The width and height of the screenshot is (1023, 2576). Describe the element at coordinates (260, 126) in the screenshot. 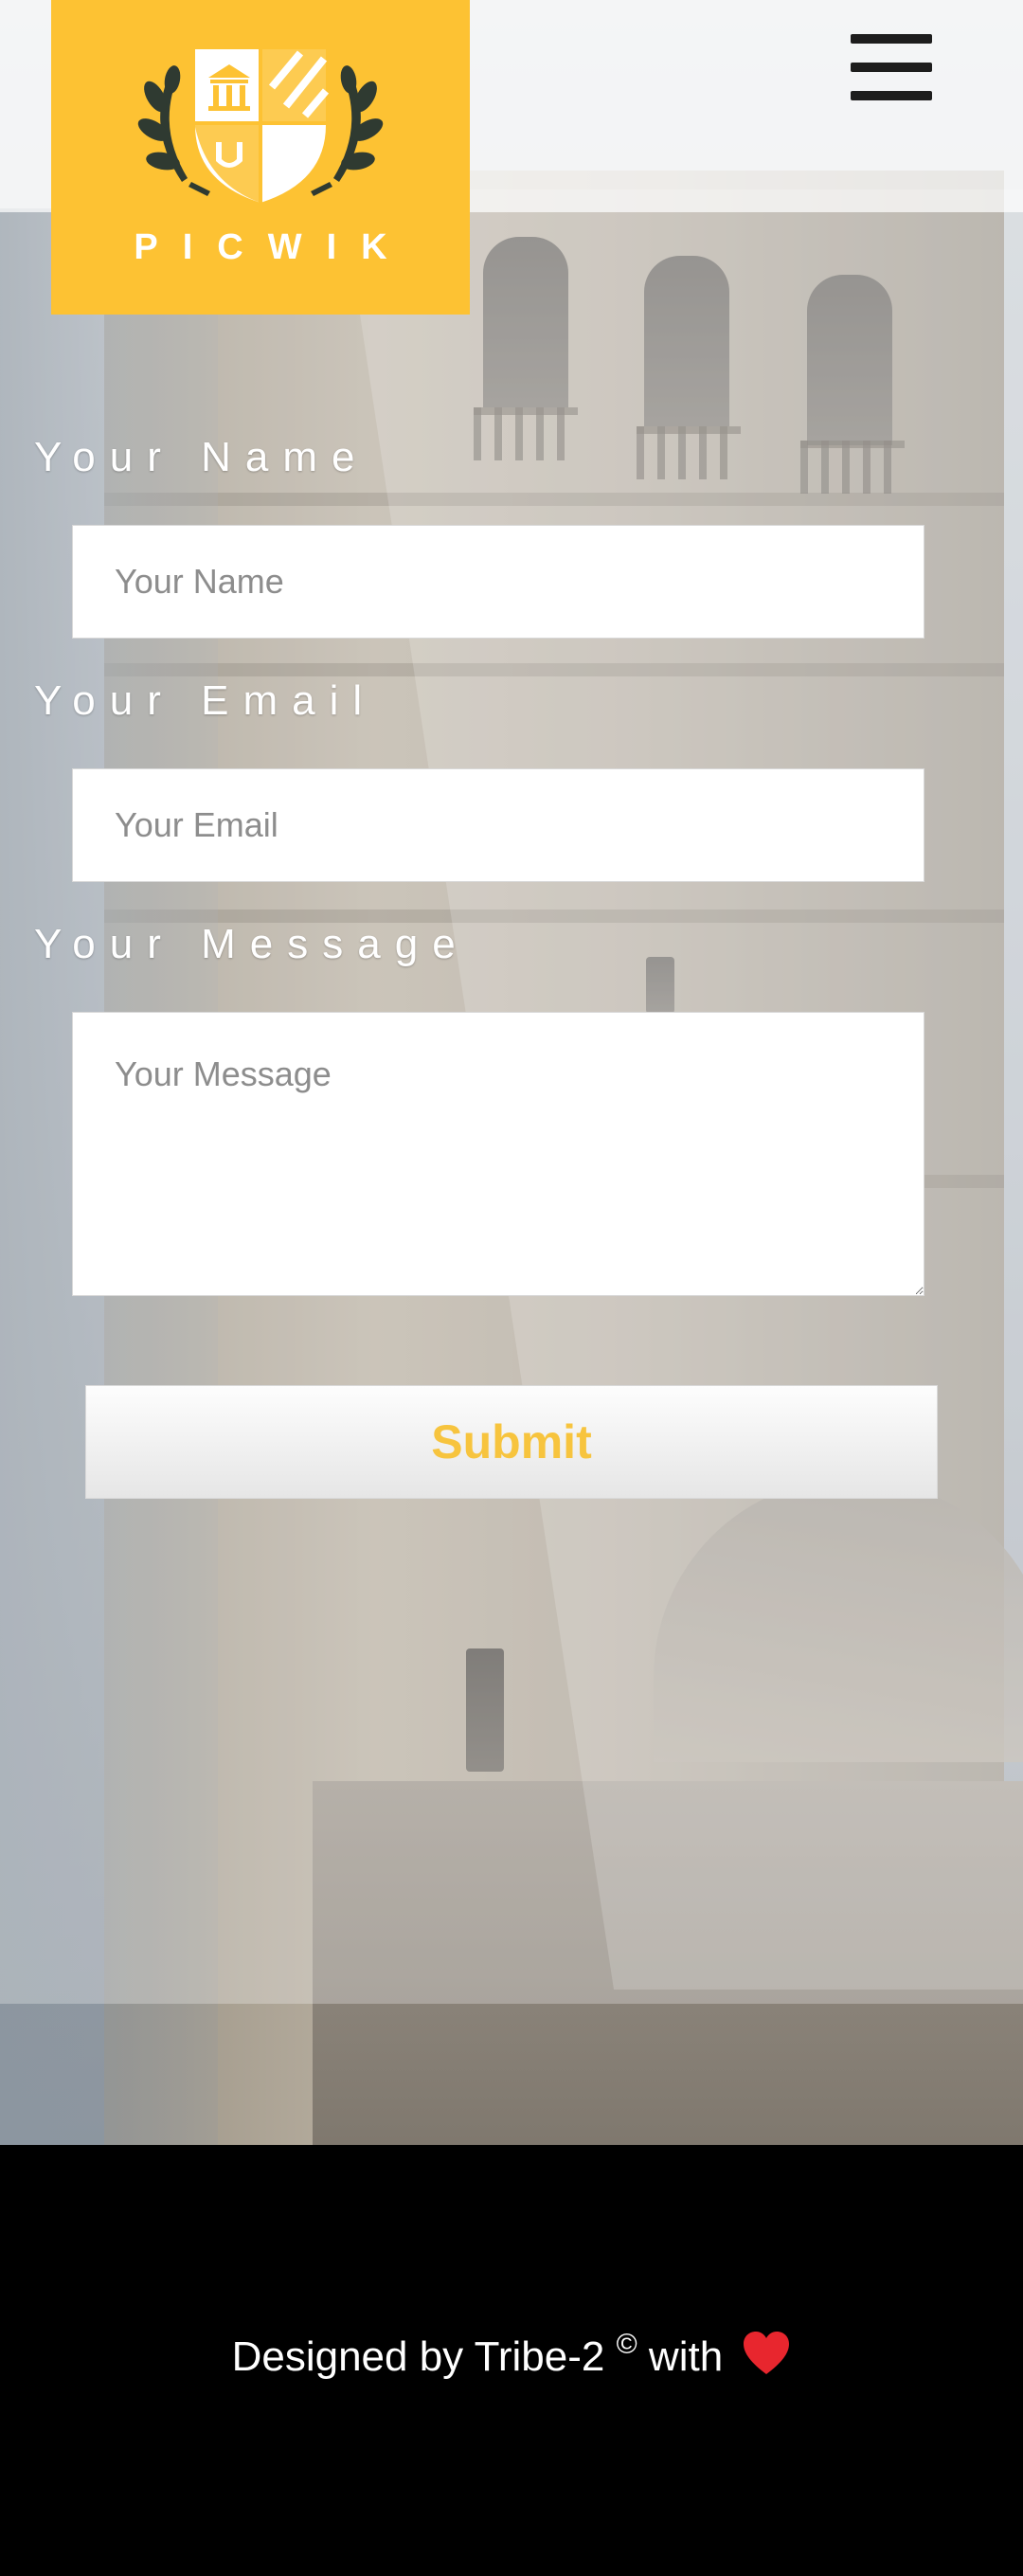

I see `crest-icon` at that location.